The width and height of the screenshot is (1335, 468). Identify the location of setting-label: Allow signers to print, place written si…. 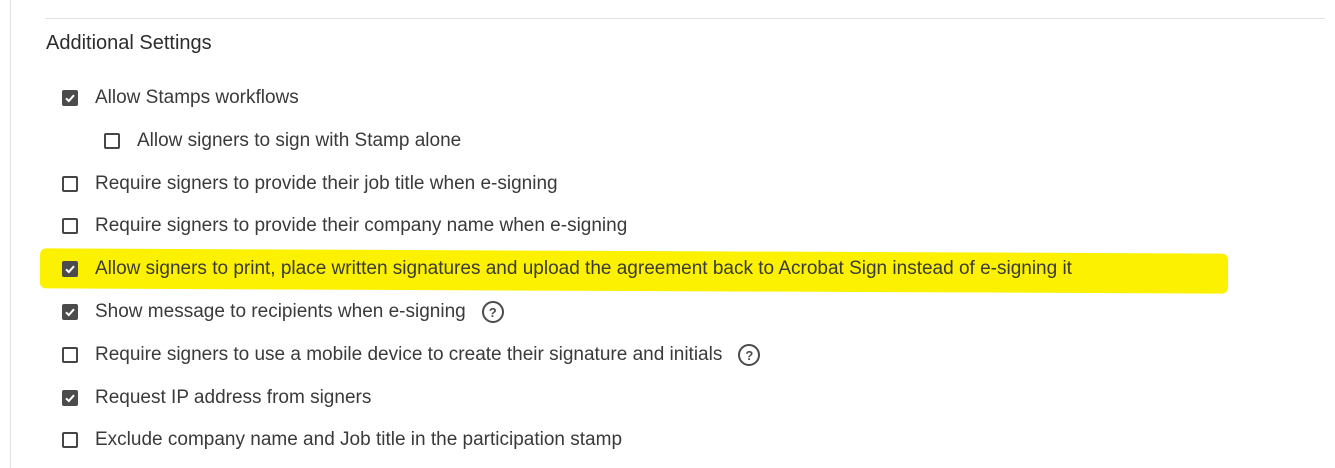
(583, 268).